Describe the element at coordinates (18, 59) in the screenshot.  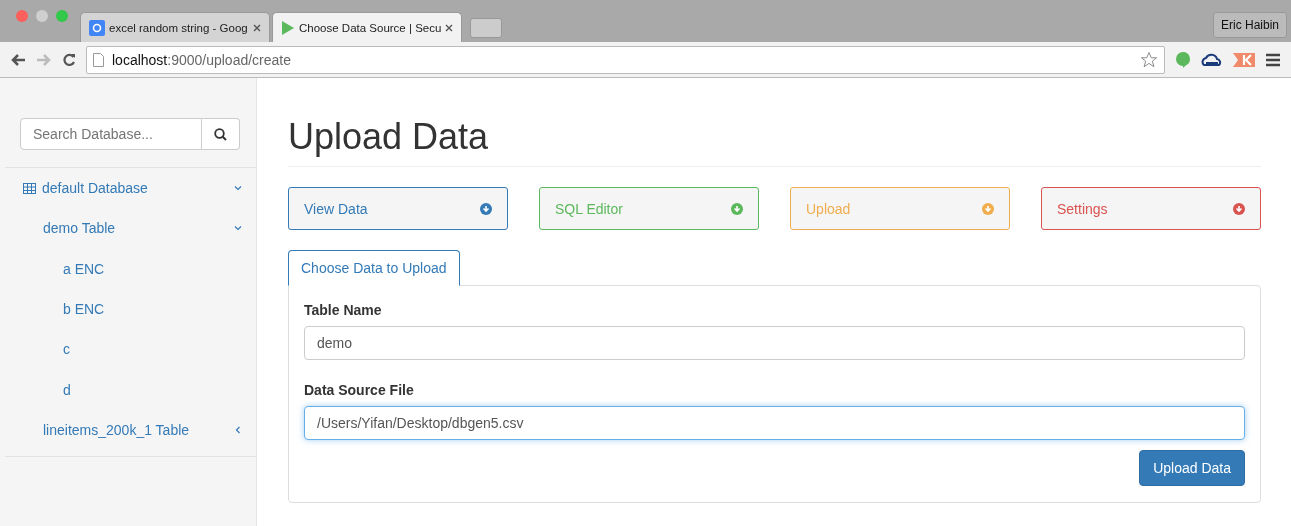
I see `back-arrow-icon` at that location.